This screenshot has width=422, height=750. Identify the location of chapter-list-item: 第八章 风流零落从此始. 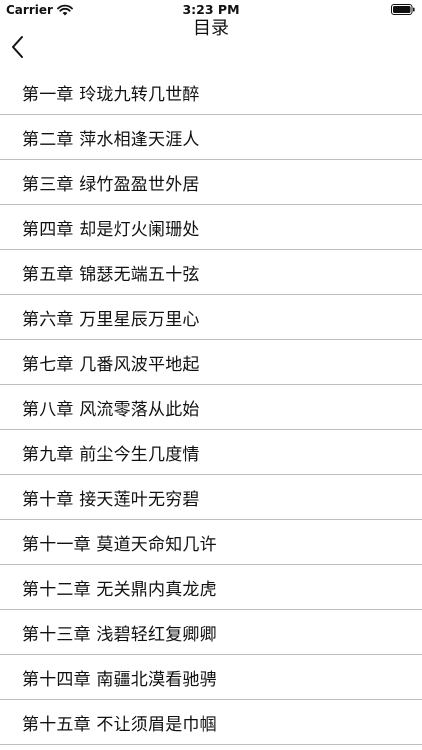
(211, 407).